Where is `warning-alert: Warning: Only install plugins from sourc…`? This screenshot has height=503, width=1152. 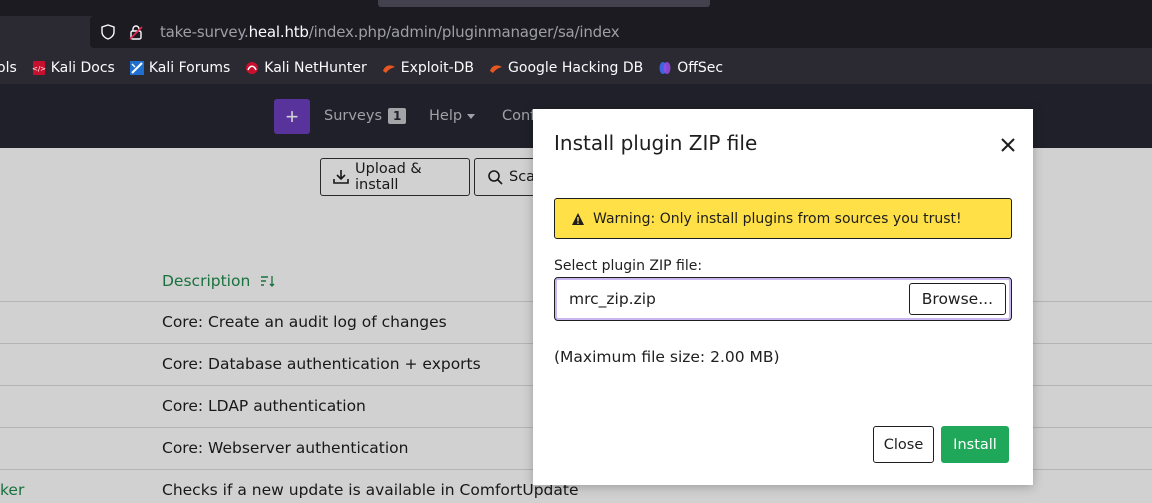
warning-alert: Warning: Only install plugins from sourc… is located at coordinates (783, 218).